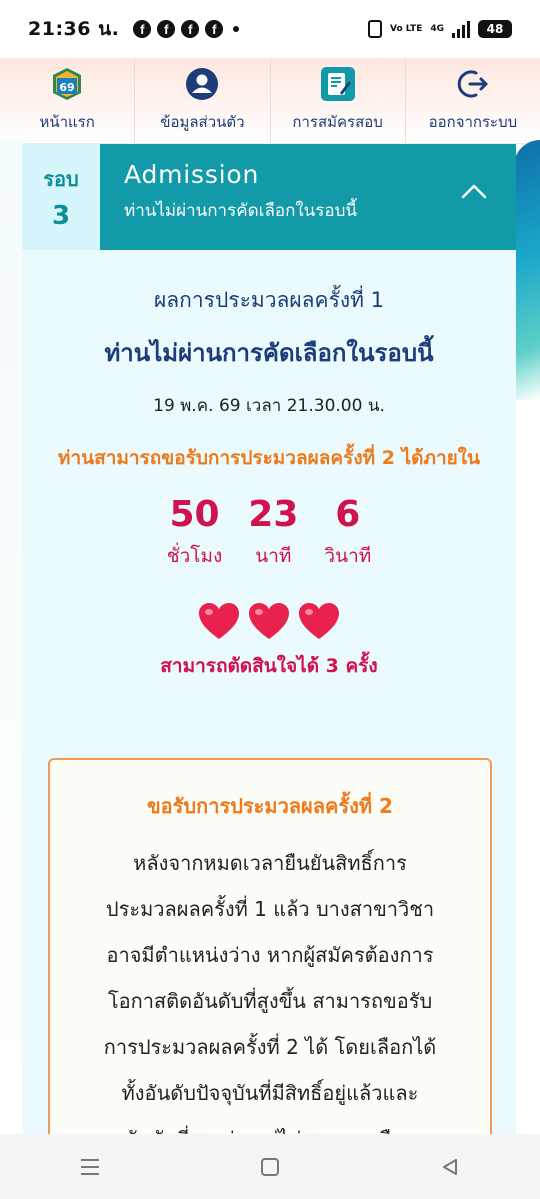  Describe the element at coordinates (269, 406) in the screenshot. I see `result-datetime: 19 พ.ค. 69 เวลา 21.30.00 น.` at that location.